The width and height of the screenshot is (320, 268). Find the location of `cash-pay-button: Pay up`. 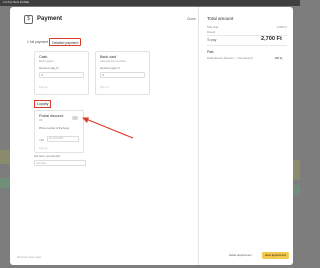

cash-pay-button: Pay up is located at coordinates (43, 87).